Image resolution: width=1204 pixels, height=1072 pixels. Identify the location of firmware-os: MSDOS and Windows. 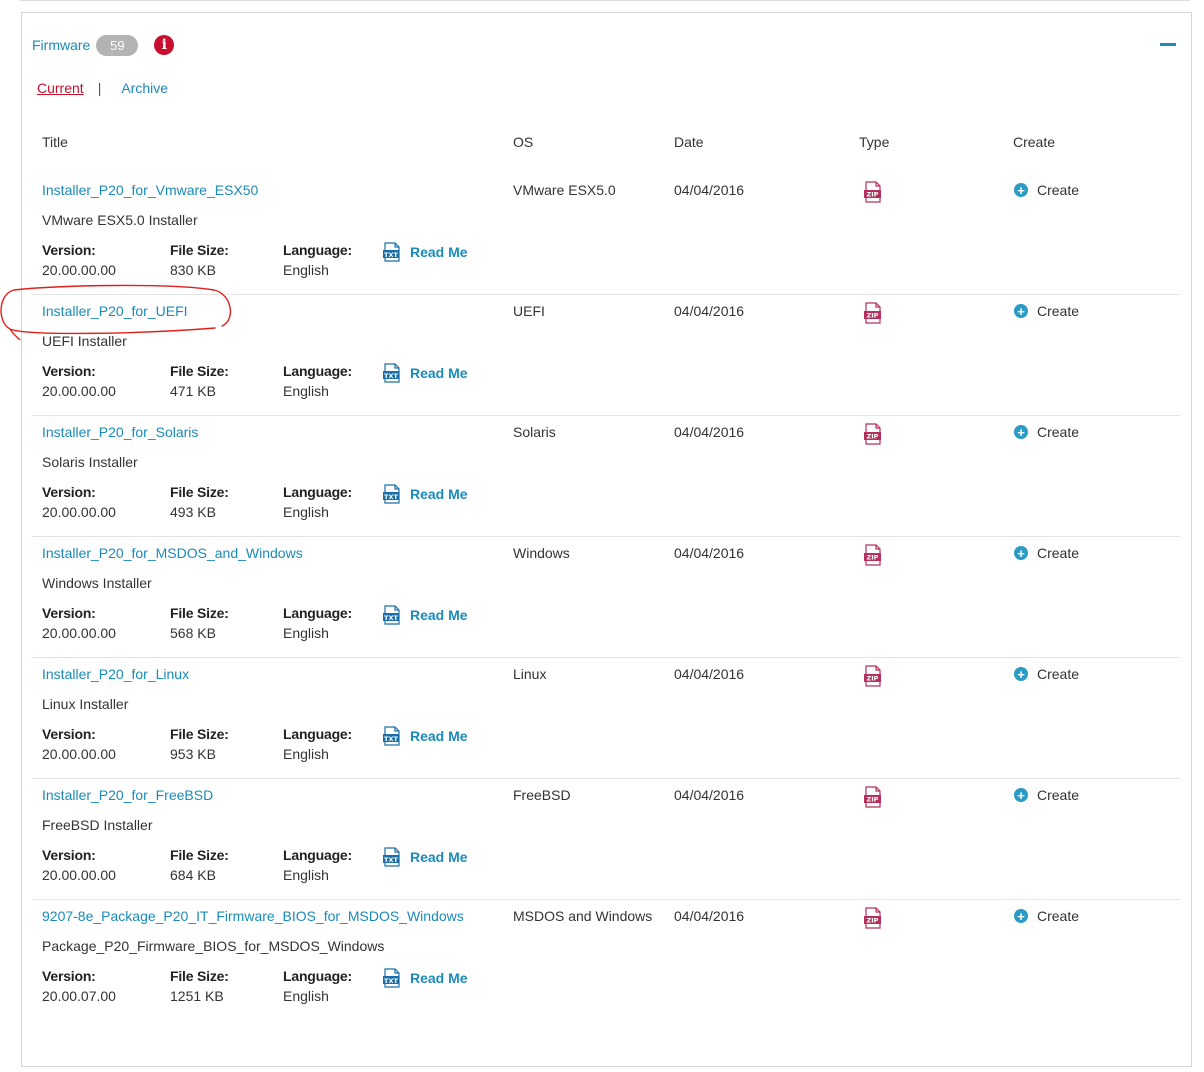
(583, 916).